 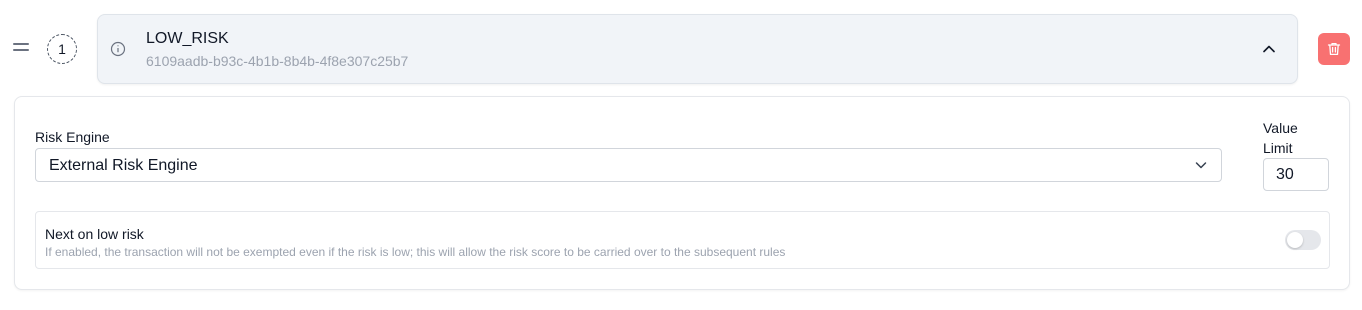 What do you see at coordinates (187, 38) in the screenshot?
I see `rule-name: LOW_RISK` at bounding box center [187, 38].